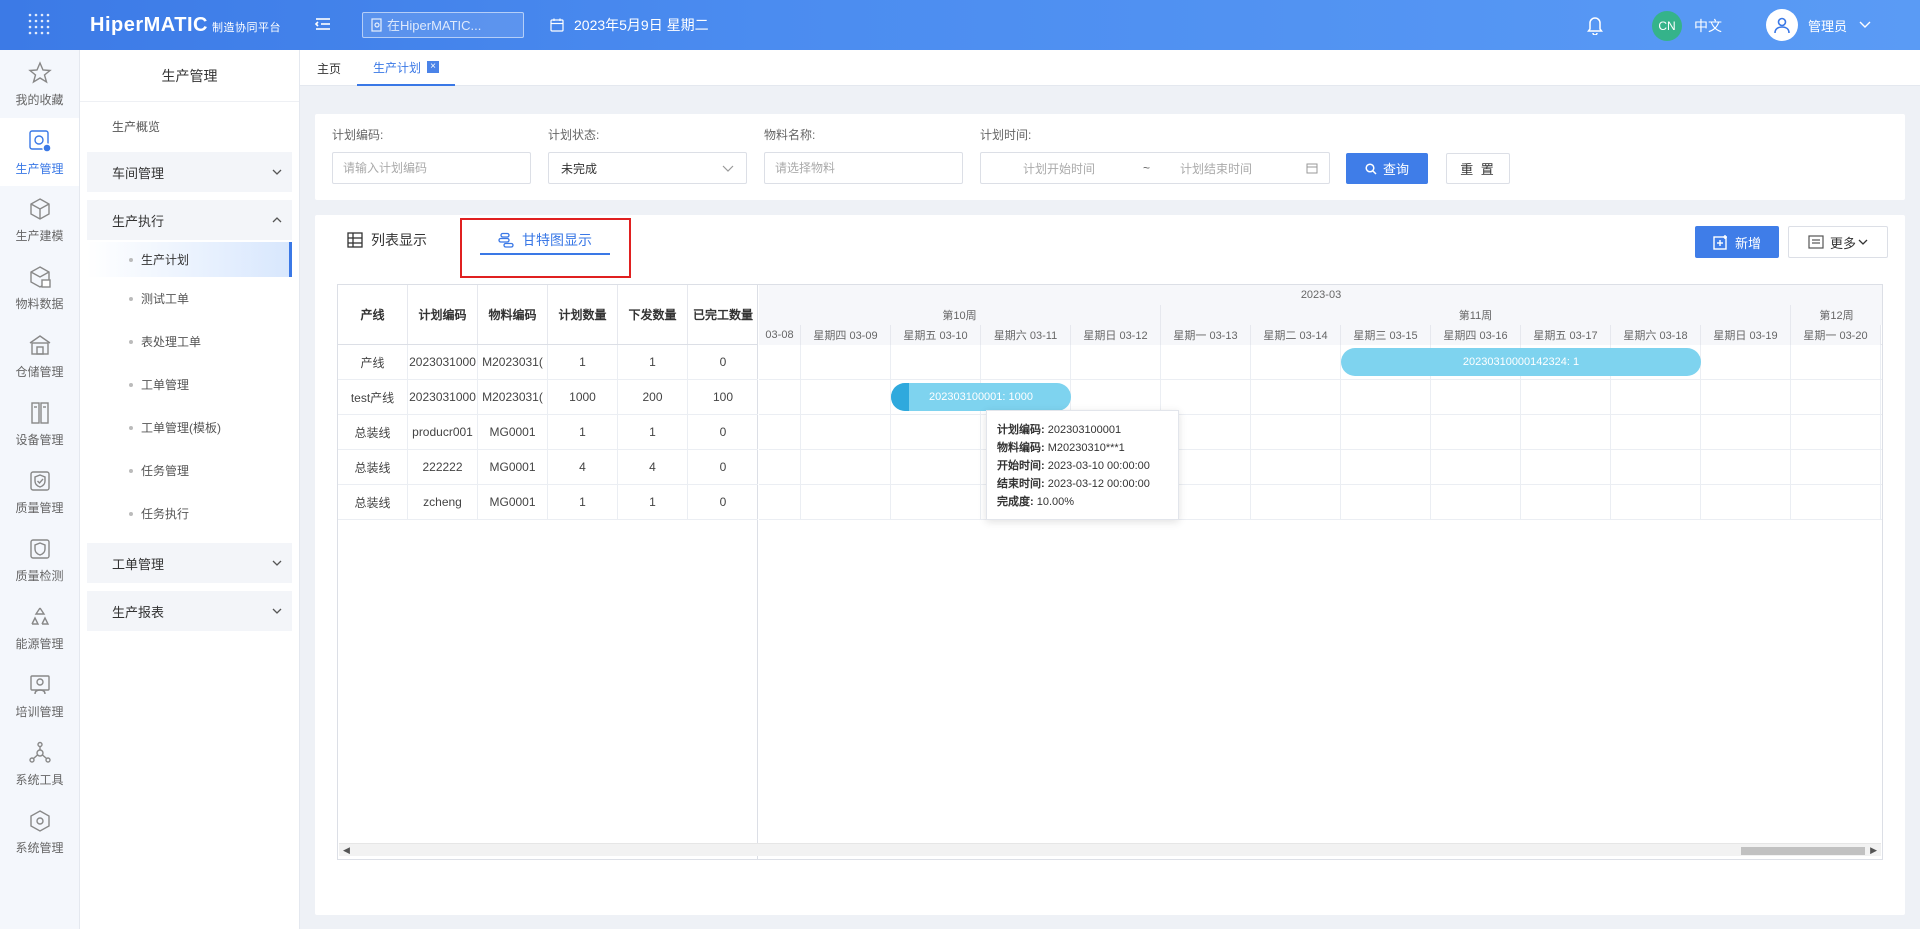  I want to click on gantt-bar: 202303100001: 1000, so click(981, 397).